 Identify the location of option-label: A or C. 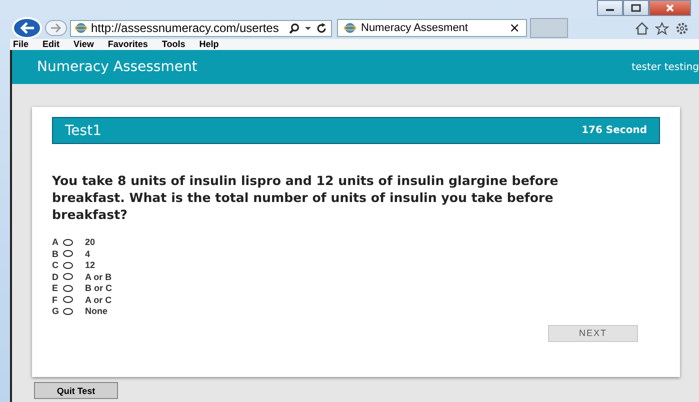
(98, 299).